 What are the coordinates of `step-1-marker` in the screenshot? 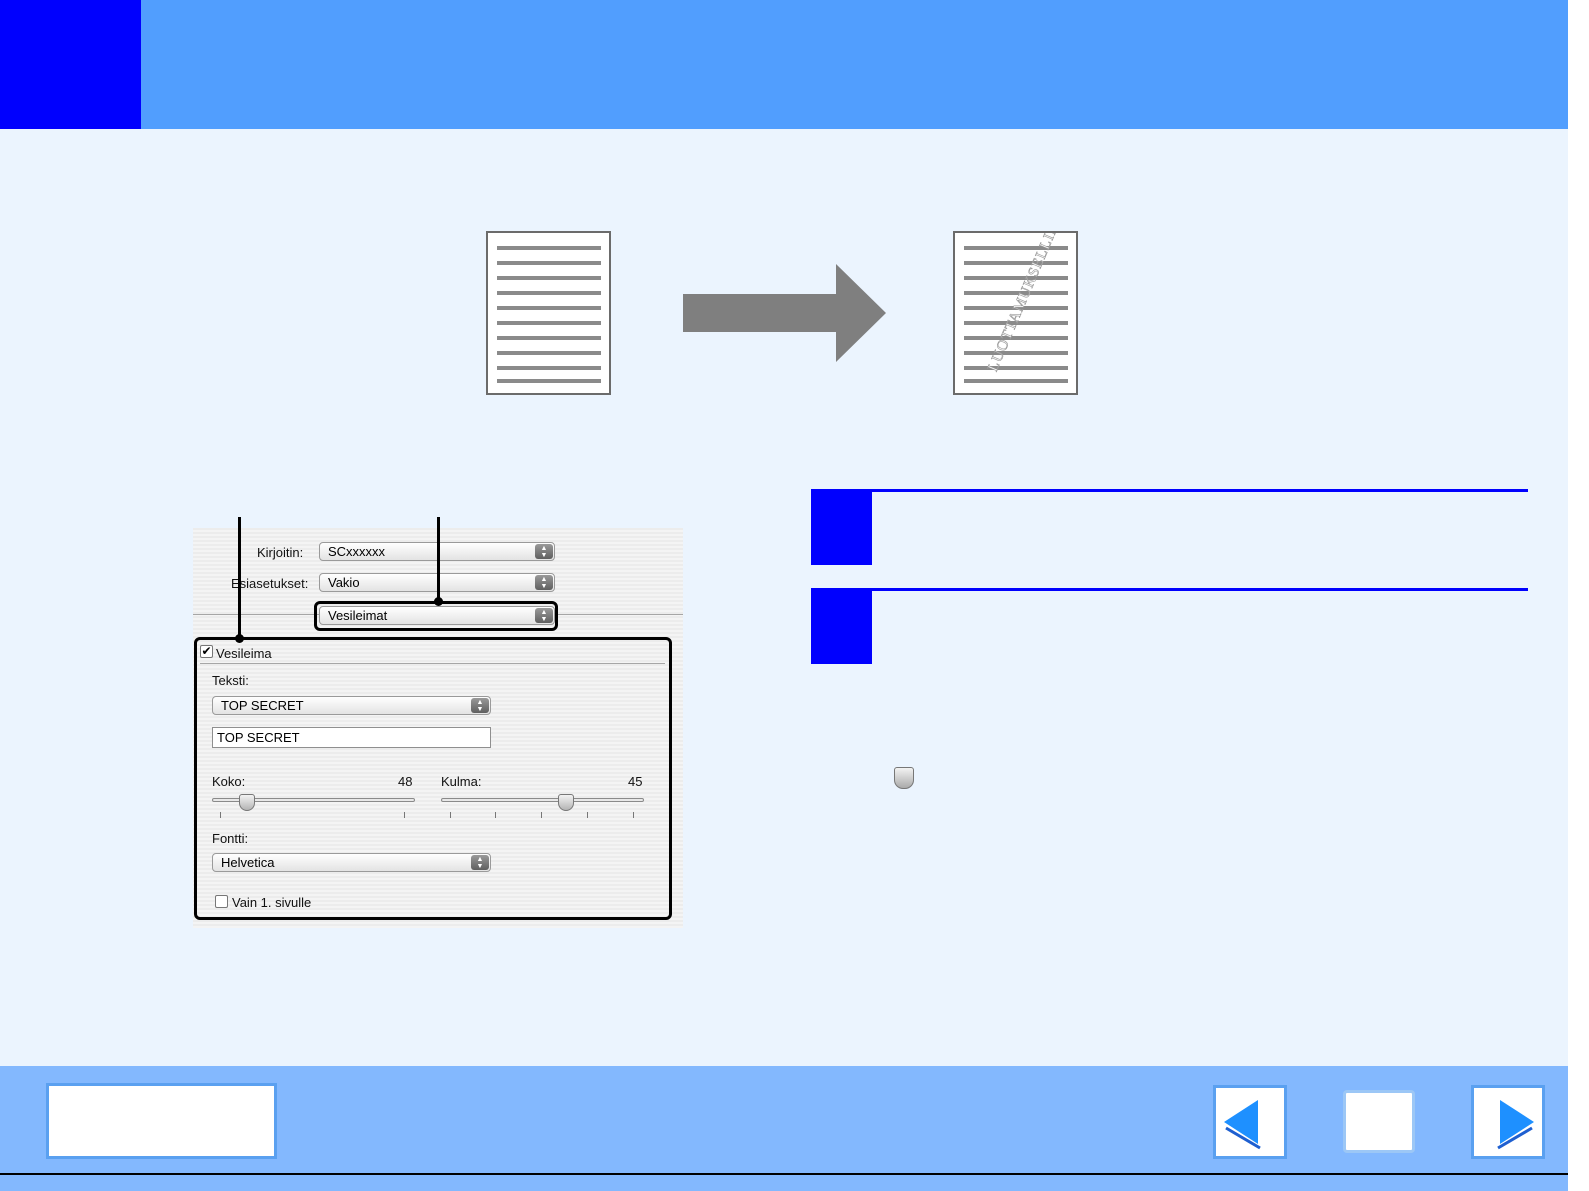 It's located at (841, 528).